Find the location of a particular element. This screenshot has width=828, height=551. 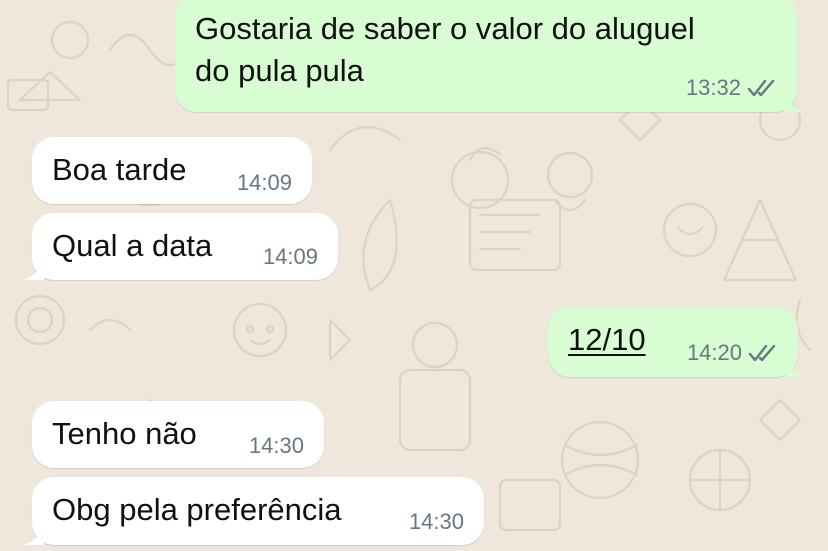

message-text: Gostaria de saber o valor do aluguel is located at coordinates (445, 28).